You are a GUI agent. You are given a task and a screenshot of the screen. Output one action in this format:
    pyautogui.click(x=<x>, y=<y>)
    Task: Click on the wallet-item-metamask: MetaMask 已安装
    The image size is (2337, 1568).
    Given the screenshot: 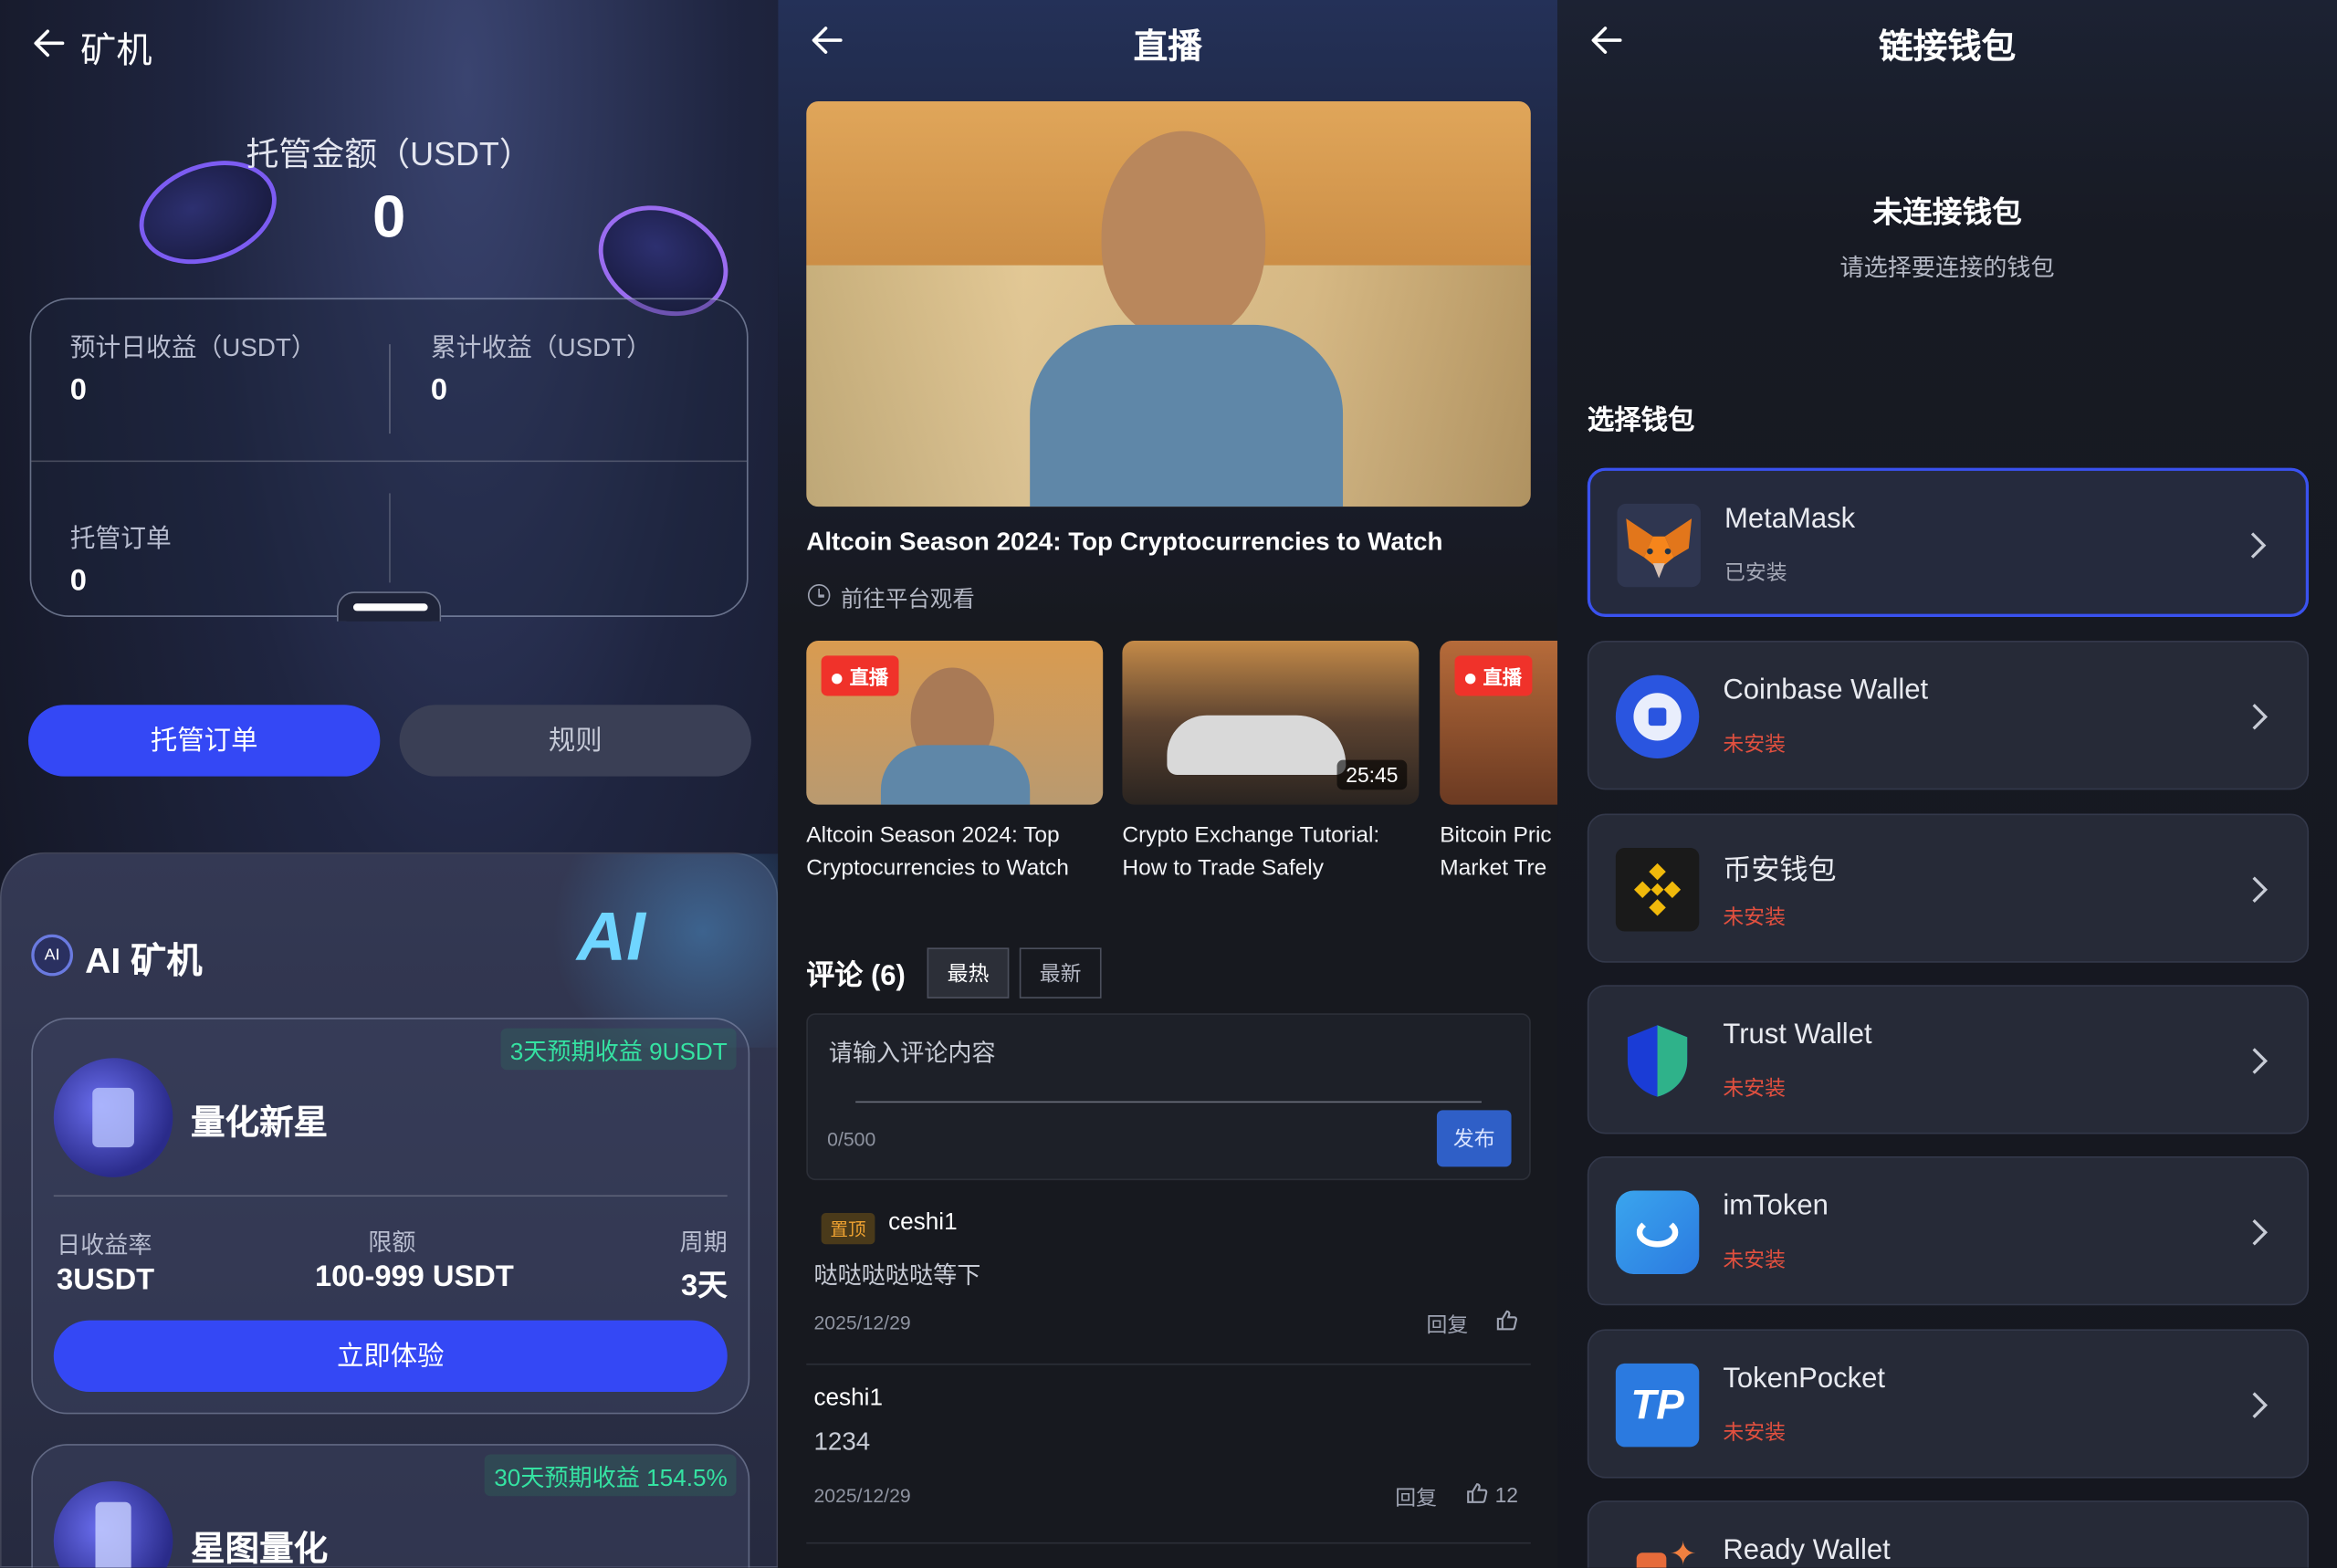 What is the action you would take?
    pyautogui.click(x=1948, y=542)
    